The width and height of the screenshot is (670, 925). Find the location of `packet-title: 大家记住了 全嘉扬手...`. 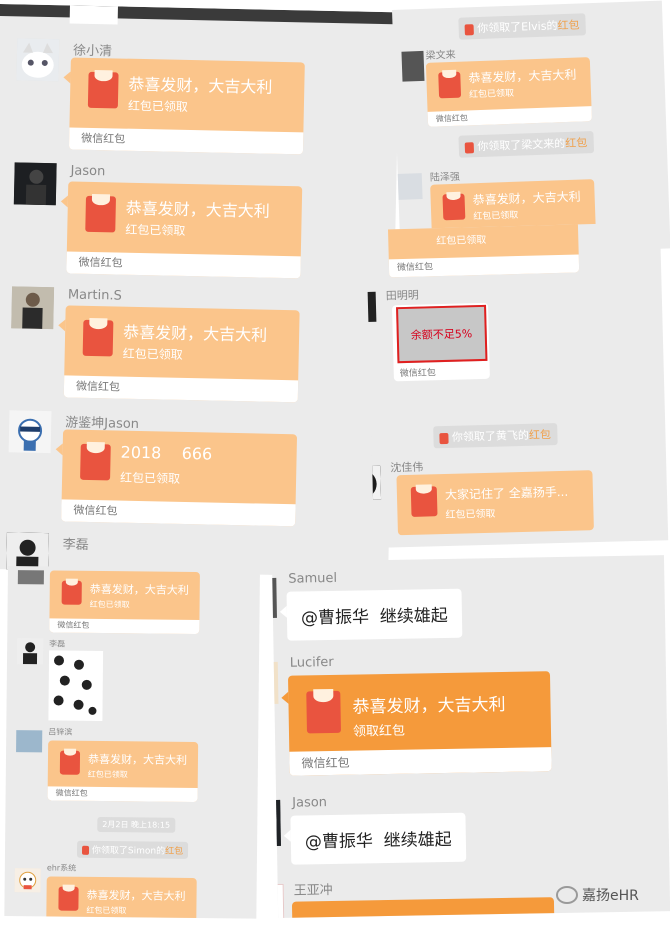

packet-title: 大家记住了 全嘉扬手... is located at coordinates (506, 493).